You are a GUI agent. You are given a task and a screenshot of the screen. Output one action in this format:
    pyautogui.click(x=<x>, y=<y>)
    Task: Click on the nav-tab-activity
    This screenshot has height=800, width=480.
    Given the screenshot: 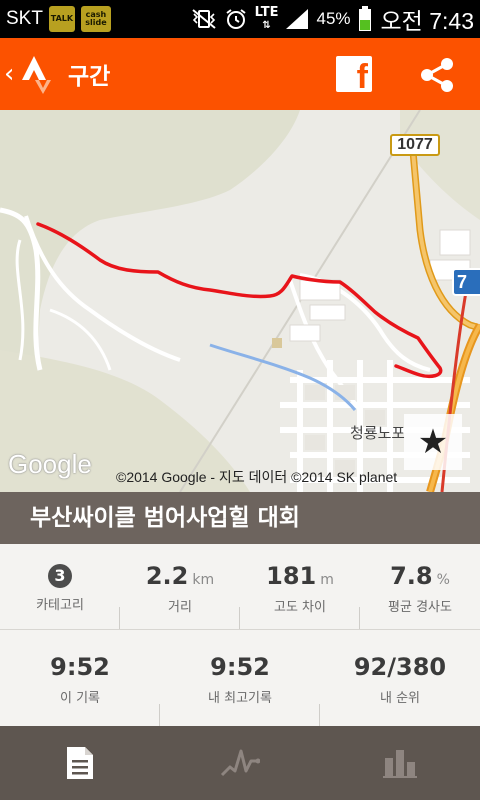 What is the action you would take?
    pyautogui.click(x=240, y=763)
    